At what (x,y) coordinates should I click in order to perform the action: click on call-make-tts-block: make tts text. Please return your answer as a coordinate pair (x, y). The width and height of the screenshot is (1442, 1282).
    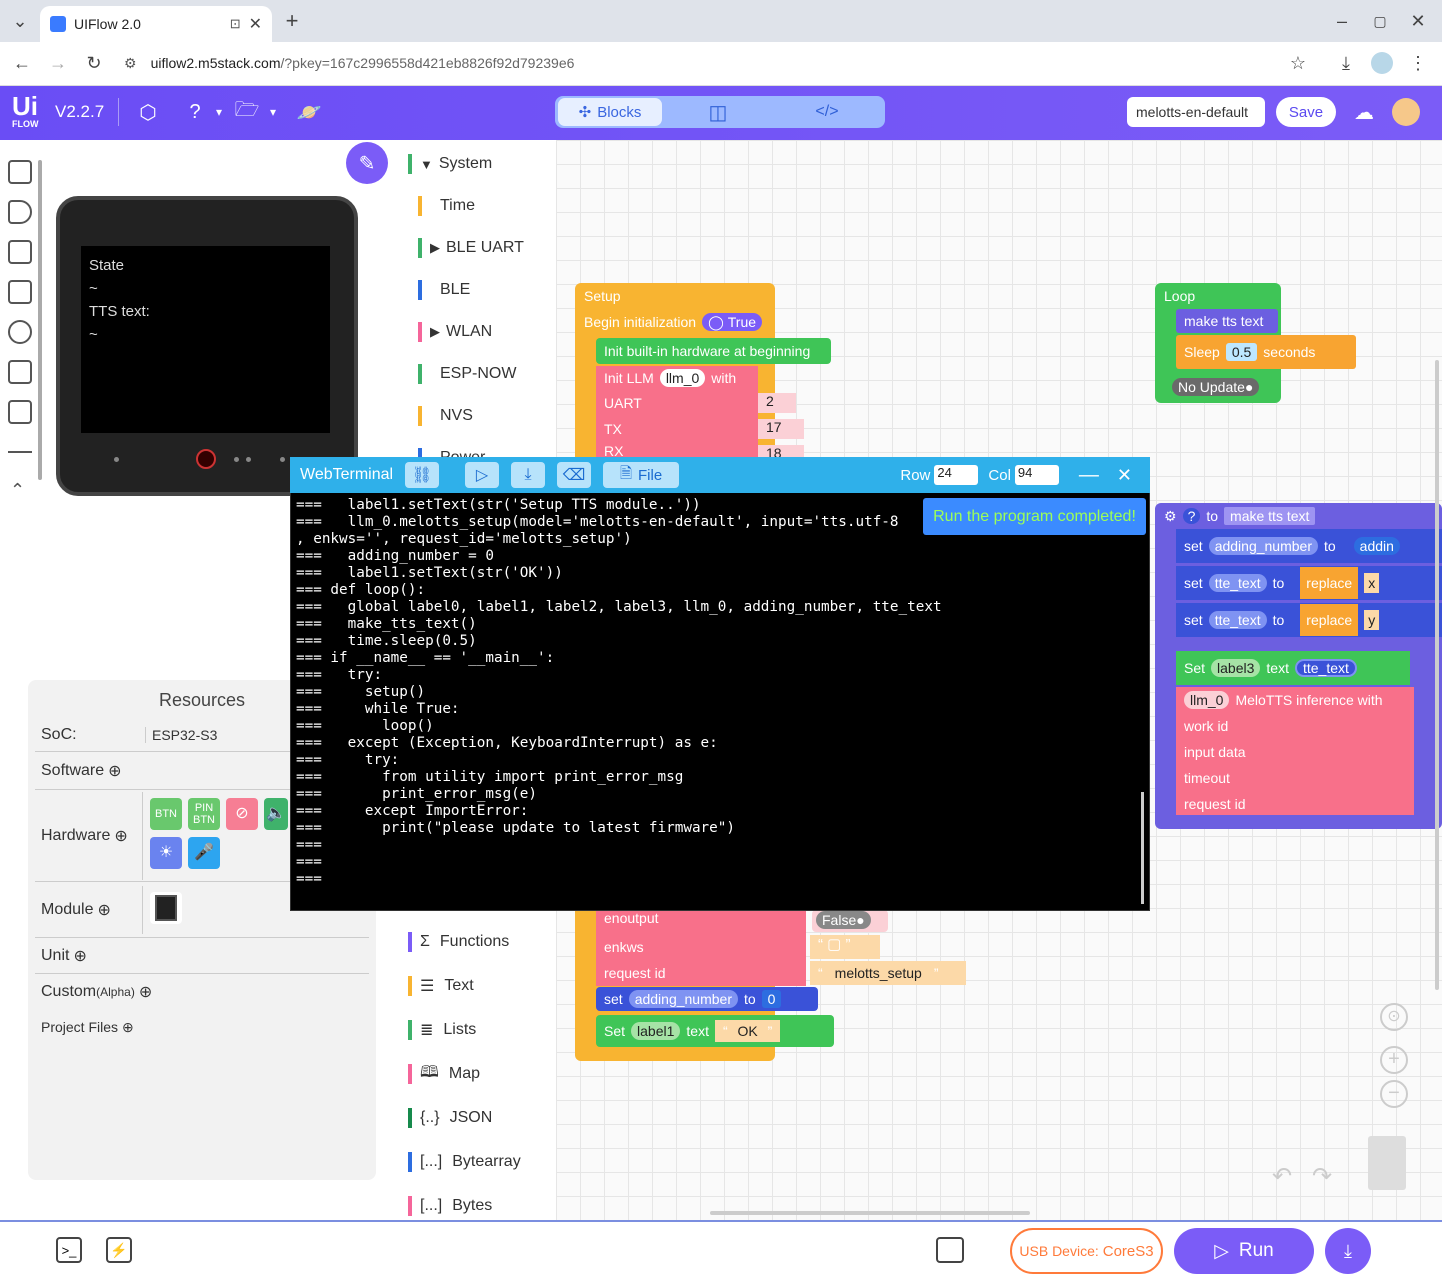
    Looking at the image, I should click on (1227, 321).